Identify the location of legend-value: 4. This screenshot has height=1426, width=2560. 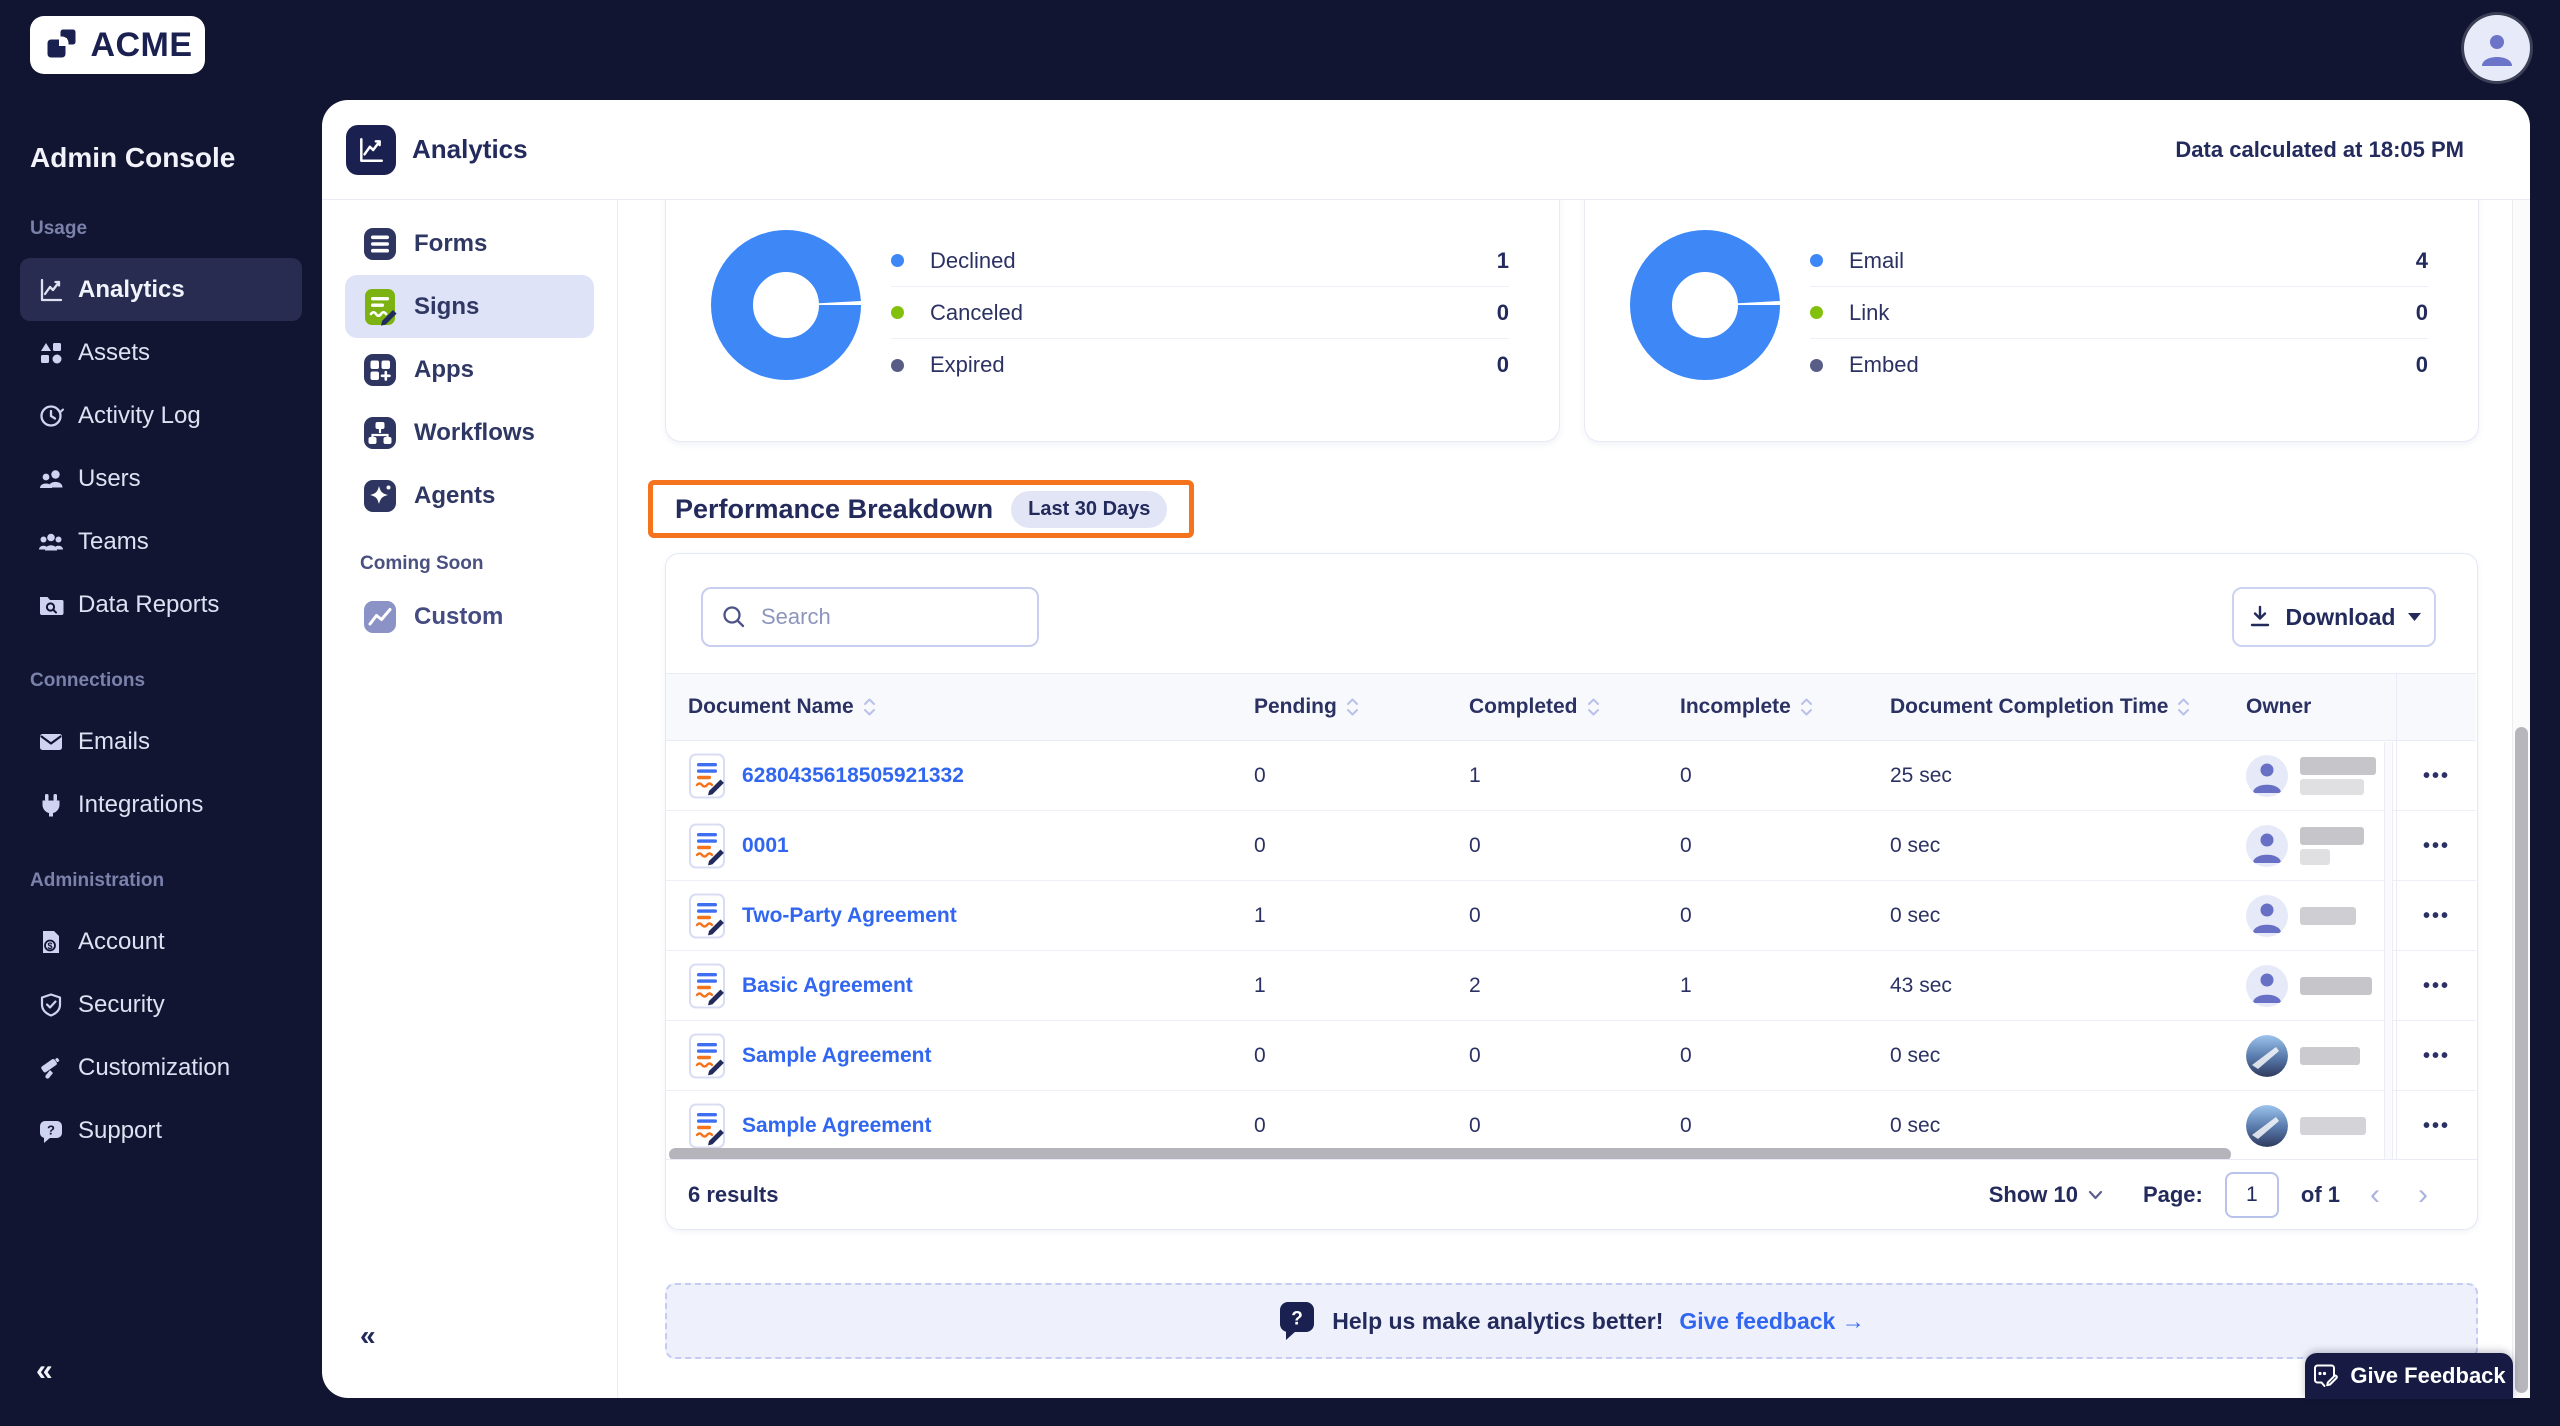
(2421, 260).